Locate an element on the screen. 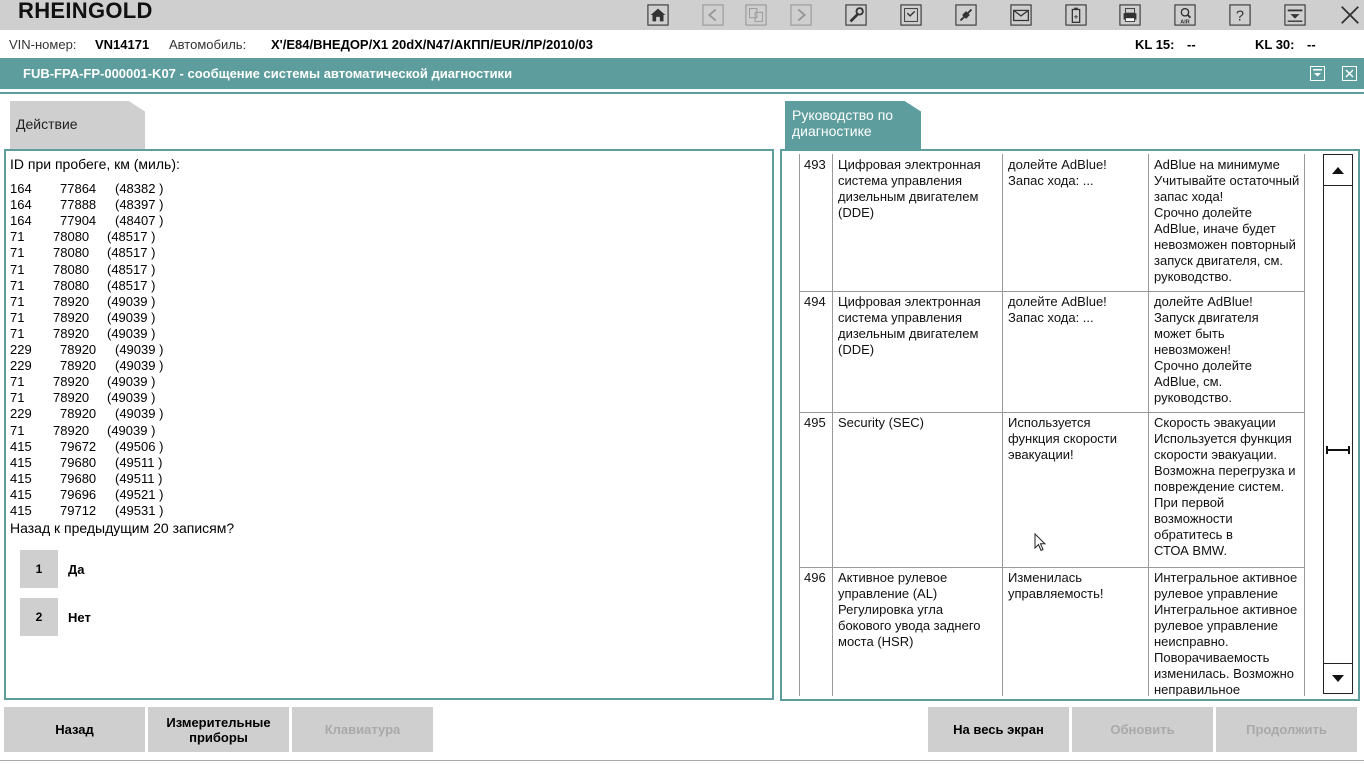  top-toolbar is located at coordinates (682, 15).